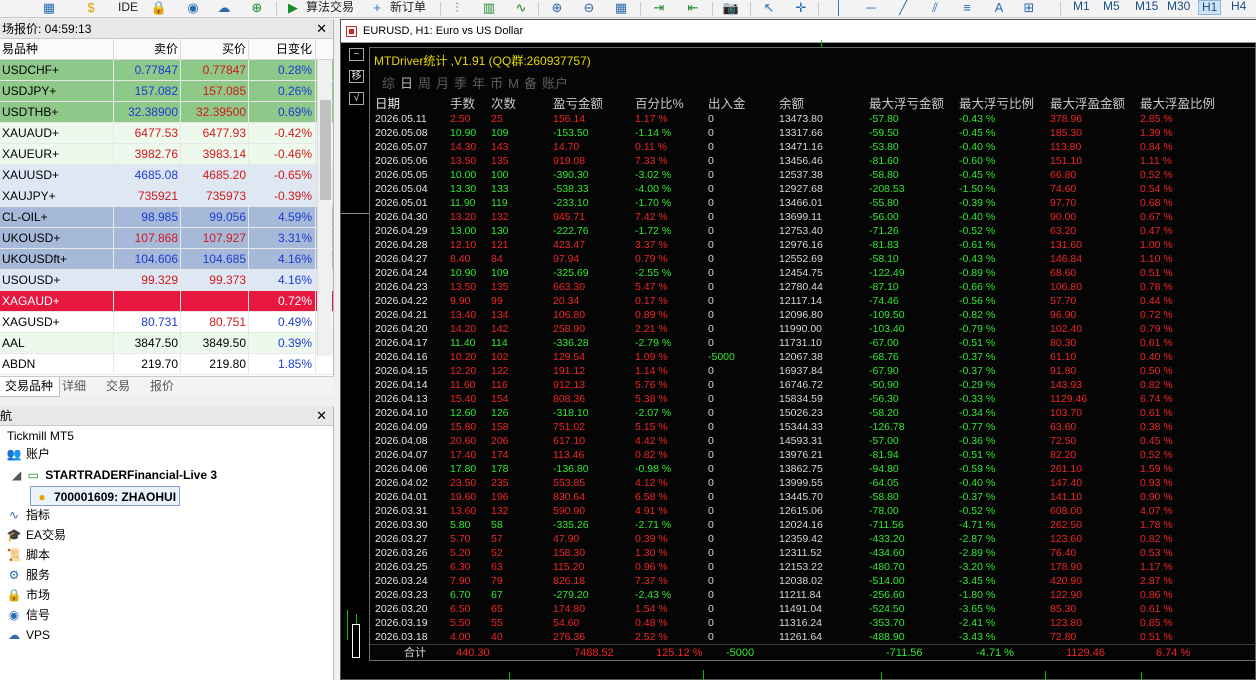  I want to click on cell-date: 2026.05.06, so click(401, 161).